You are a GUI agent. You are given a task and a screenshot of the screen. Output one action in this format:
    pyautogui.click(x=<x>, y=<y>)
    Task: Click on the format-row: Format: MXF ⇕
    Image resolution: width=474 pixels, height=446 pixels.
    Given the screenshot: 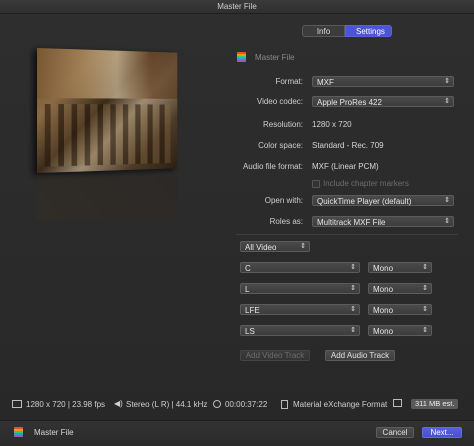 What is the action you would take?
    pyautogui.click(x=237, y=82)
    